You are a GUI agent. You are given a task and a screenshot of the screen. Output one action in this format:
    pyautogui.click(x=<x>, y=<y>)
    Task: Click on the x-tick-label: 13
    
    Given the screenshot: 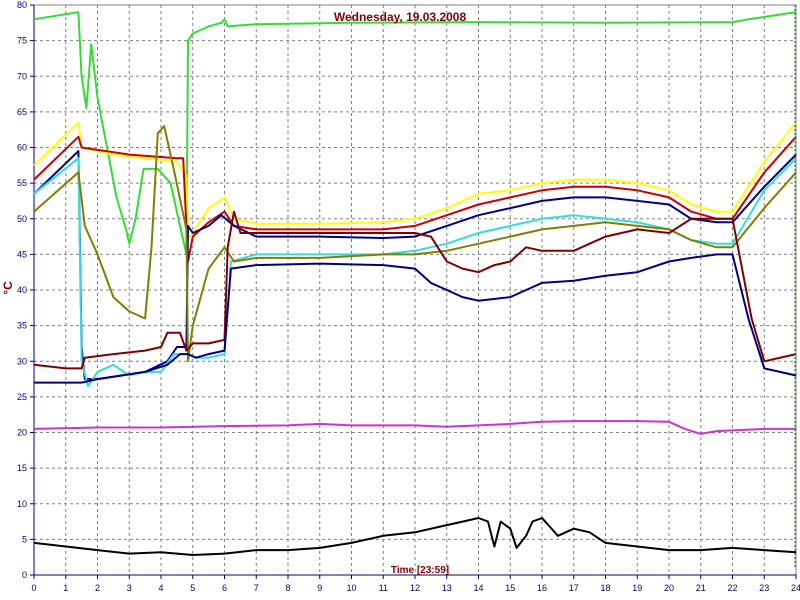 What is the action you would take?
    pyautogui.click(x=447, y=588)
    